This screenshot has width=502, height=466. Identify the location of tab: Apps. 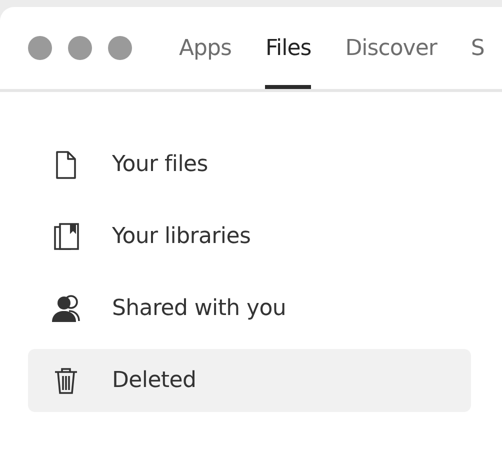
(205, 48).